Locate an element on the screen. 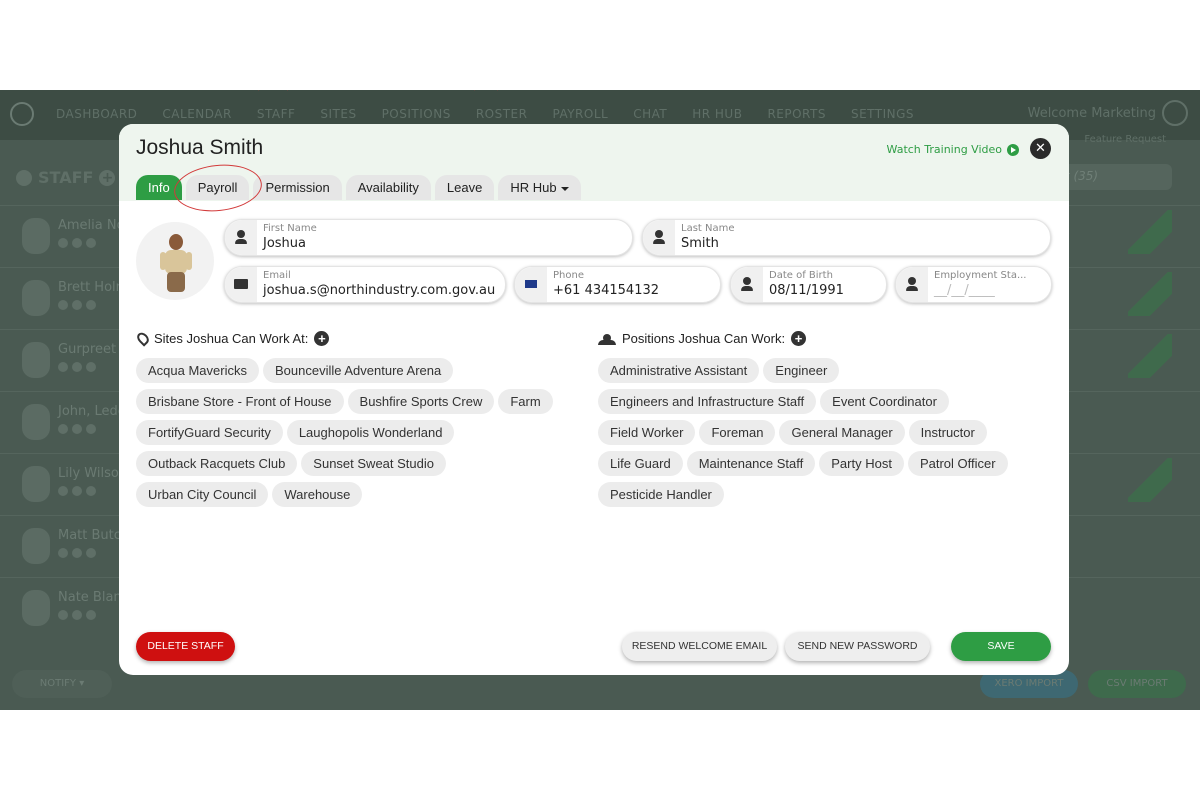  caret-down-icon is located at coordinates (564, 188).